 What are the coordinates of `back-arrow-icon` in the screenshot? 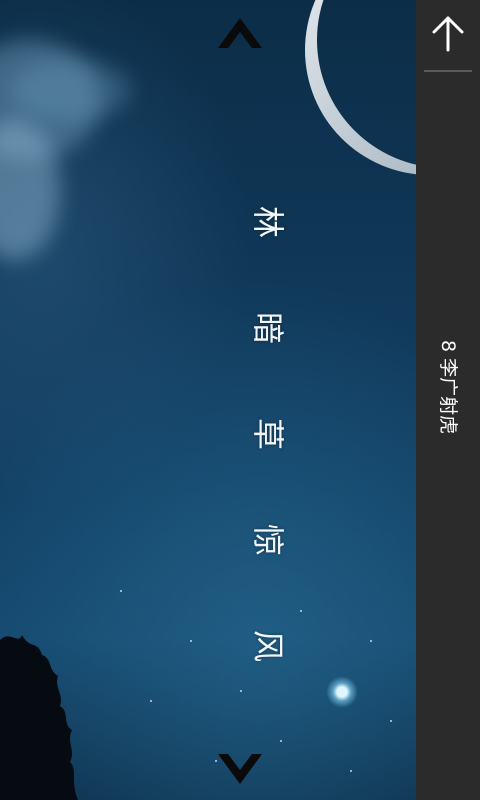 It's located at (448, 34).